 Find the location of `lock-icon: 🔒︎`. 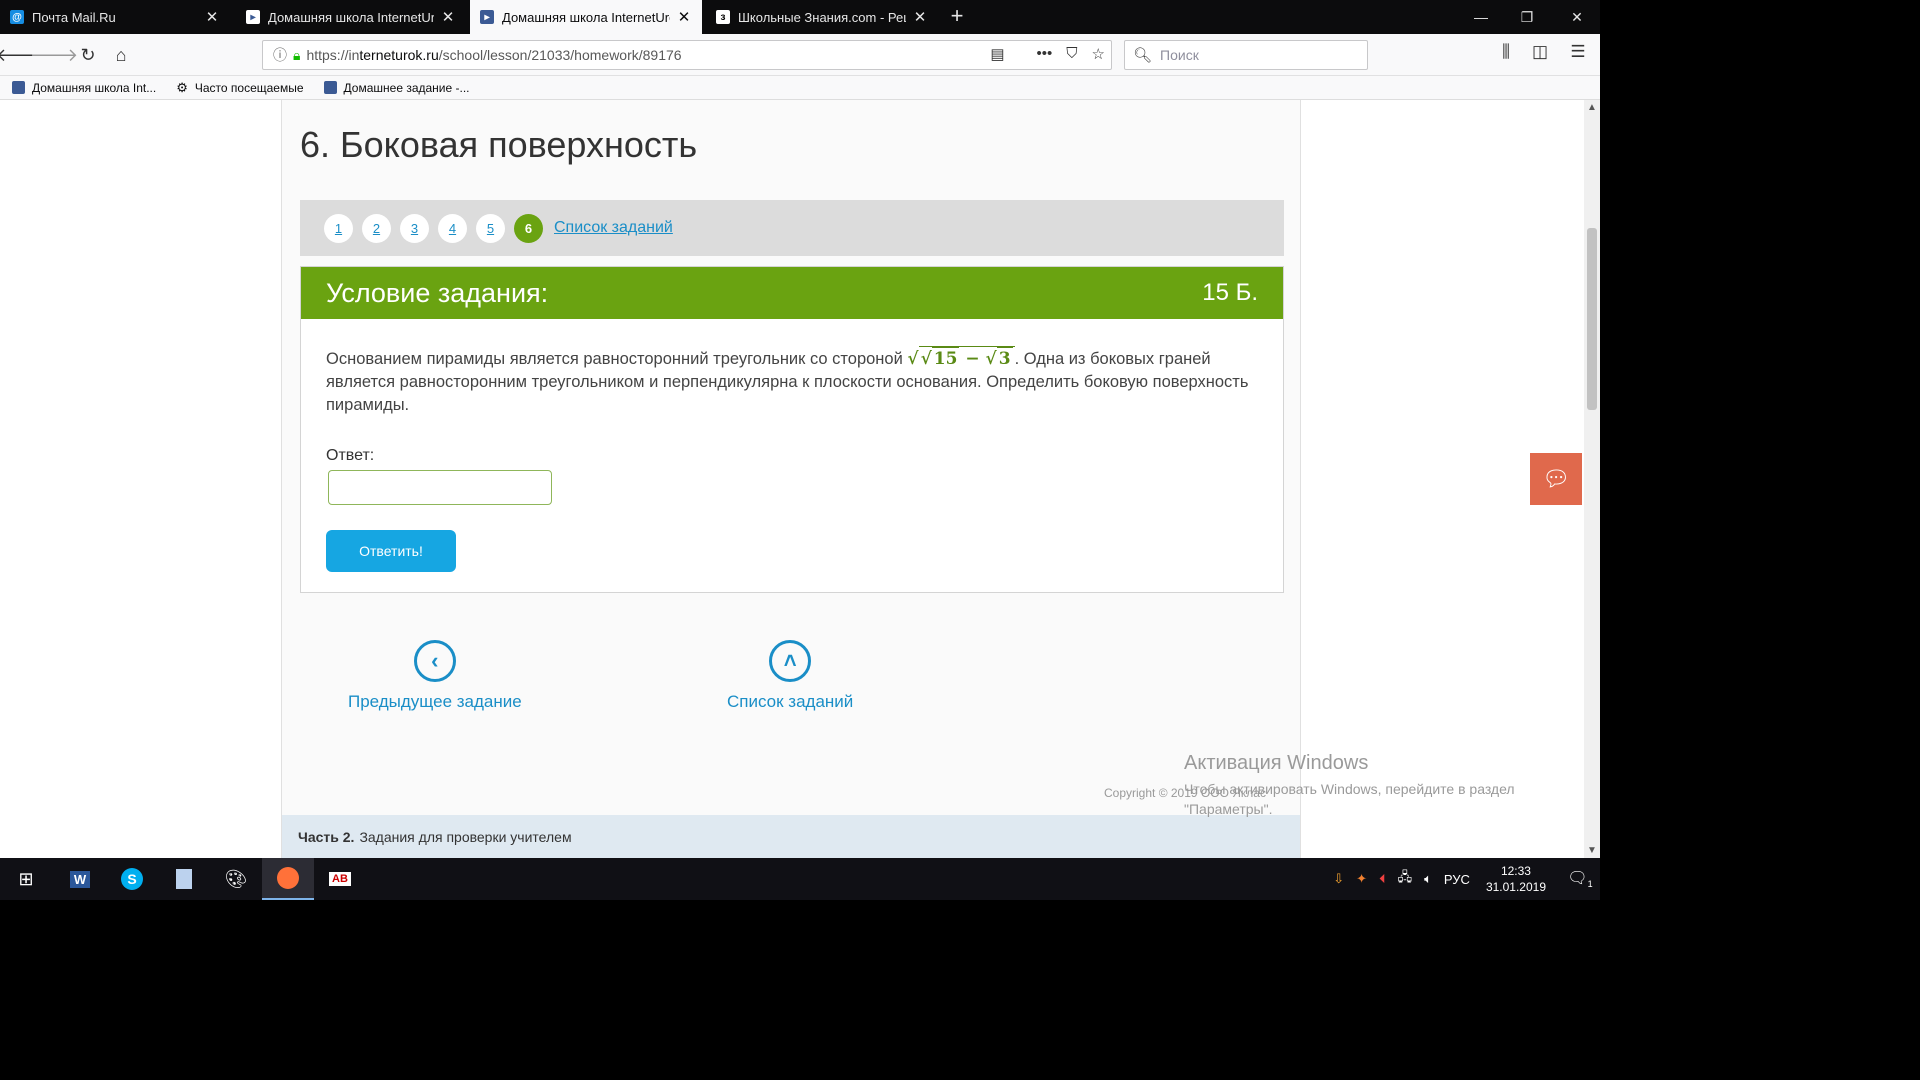

lock-icon: 🔒︎ is located at coordinates (297, 54).